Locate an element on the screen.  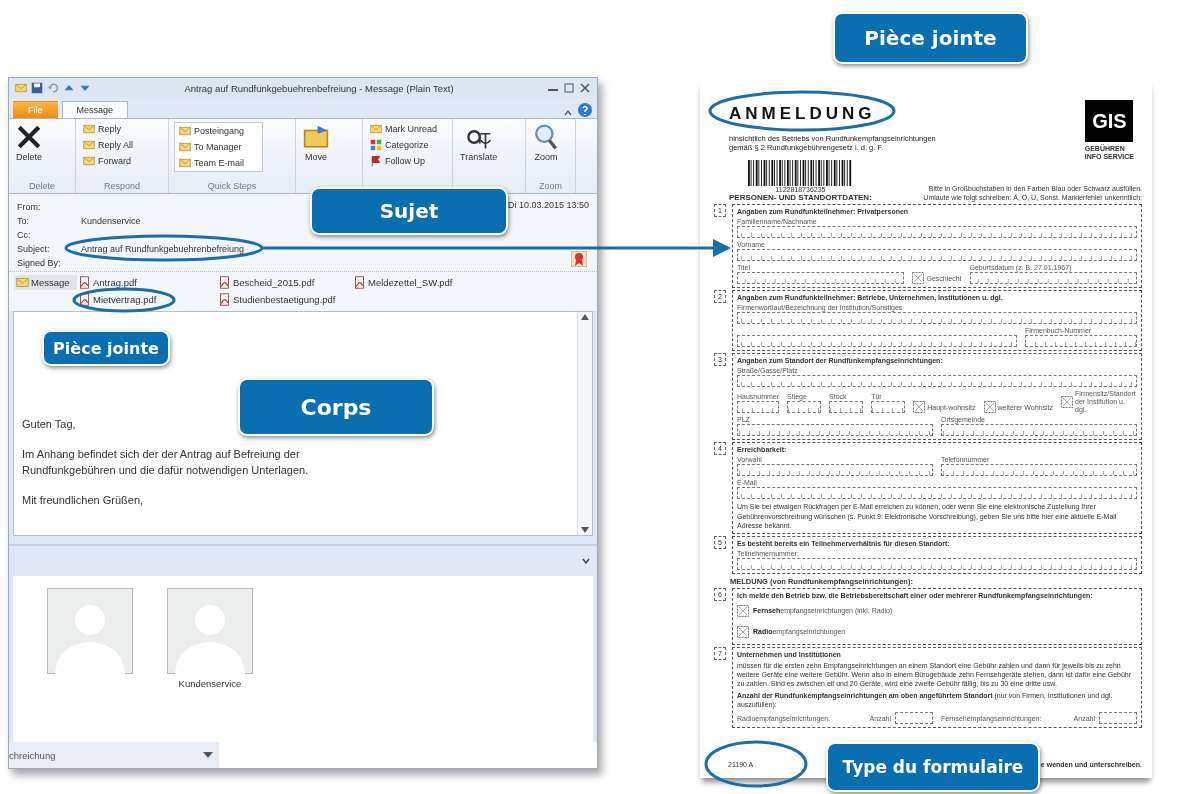
collapse-ribbon-icon is located at coordinates (568, 113).